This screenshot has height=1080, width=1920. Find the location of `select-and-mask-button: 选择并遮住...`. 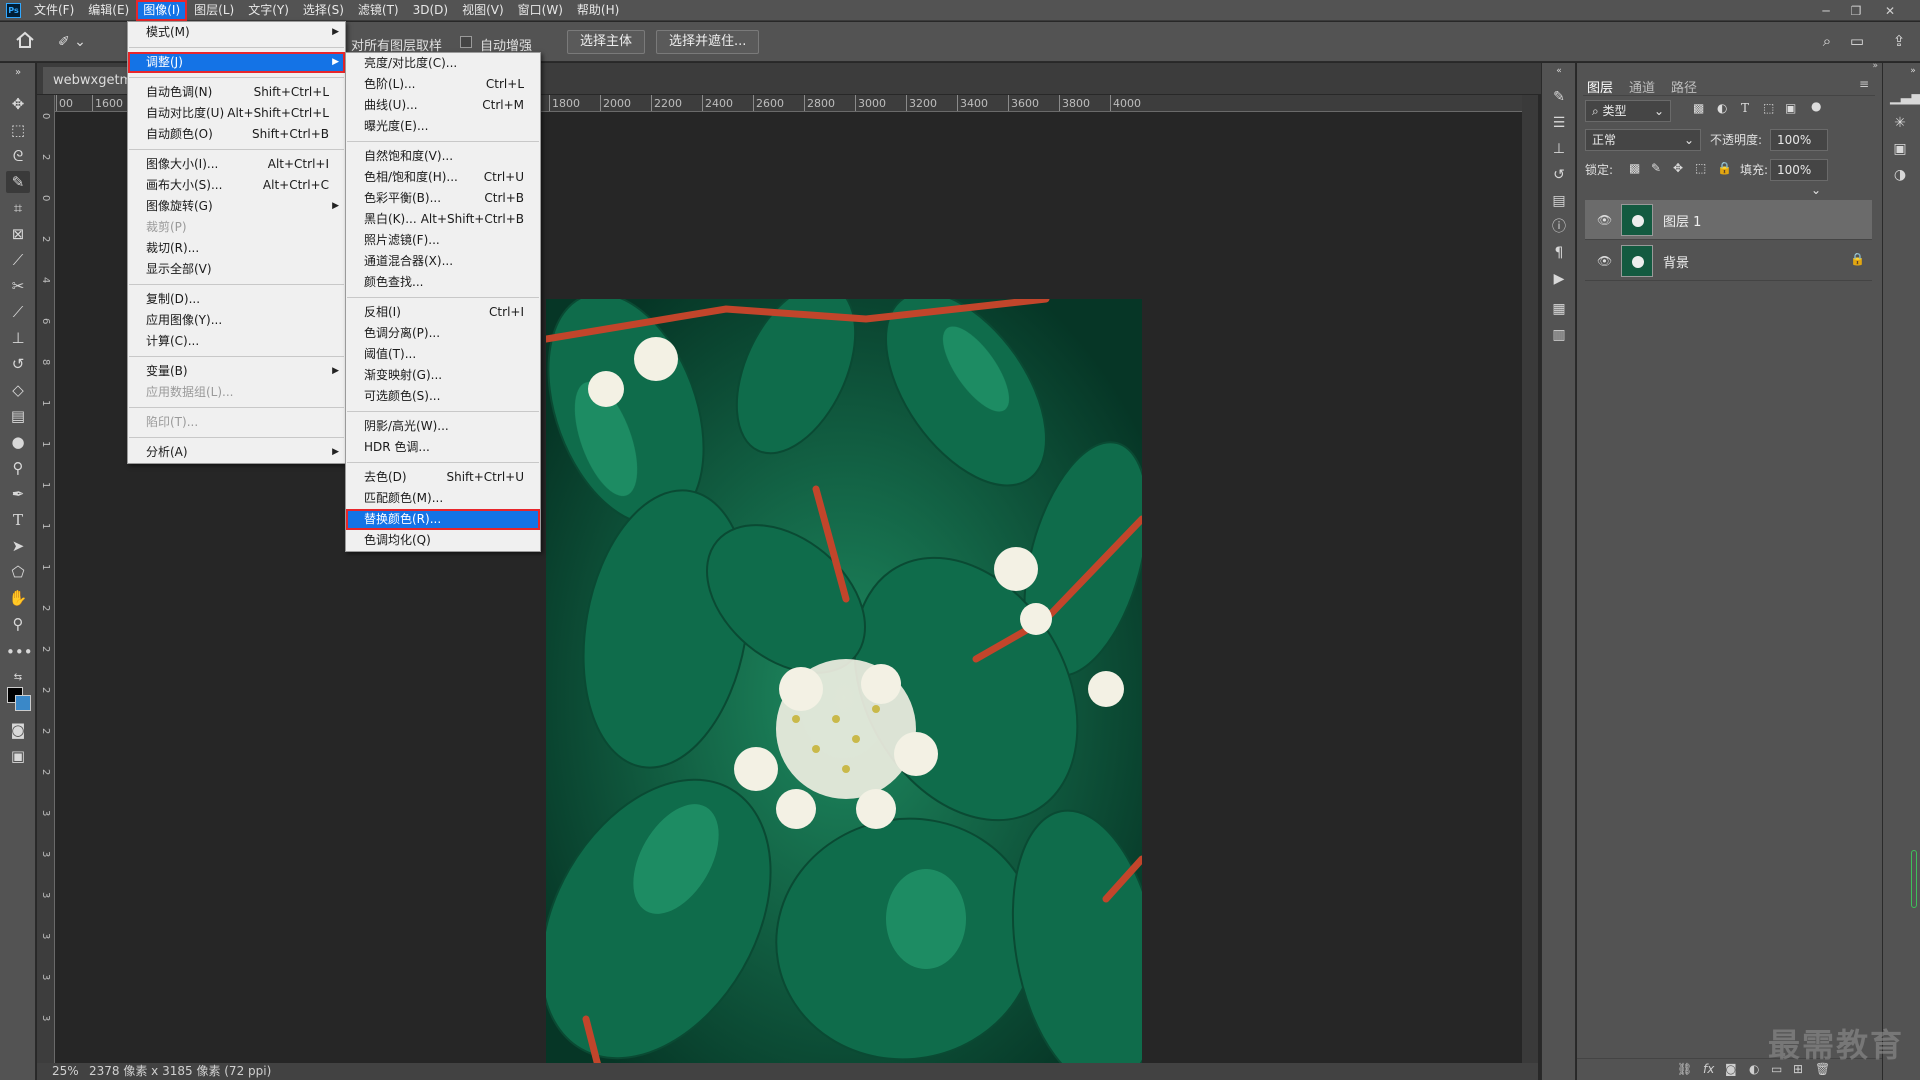

select-and-mask-button: 选择并遮住... is located at coordinates (708, 42).